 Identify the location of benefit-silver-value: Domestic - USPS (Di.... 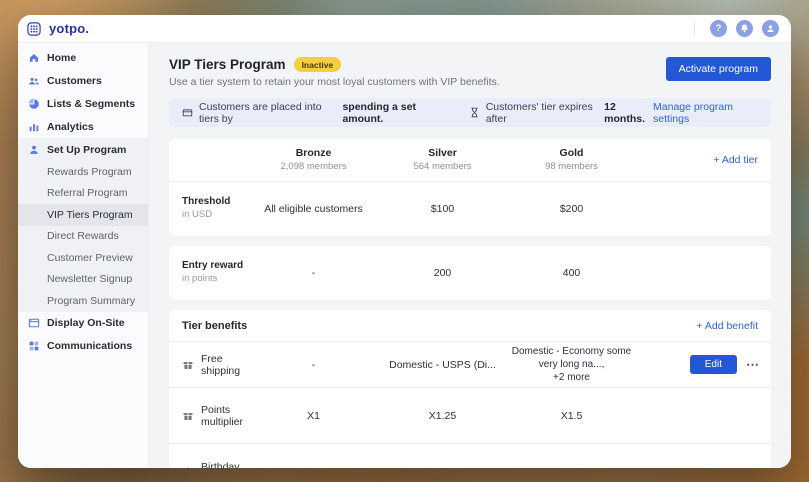
(442, 364).